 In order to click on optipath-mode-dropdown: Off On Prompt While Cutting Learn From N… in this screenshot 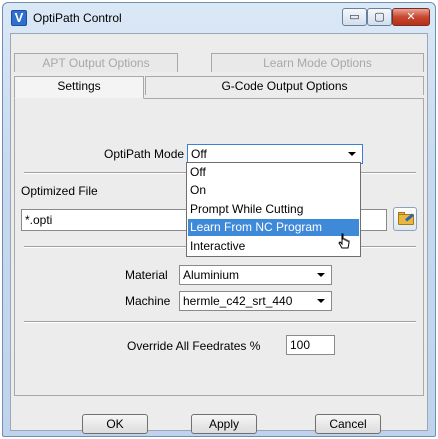, I will do `click(273, 209)`.